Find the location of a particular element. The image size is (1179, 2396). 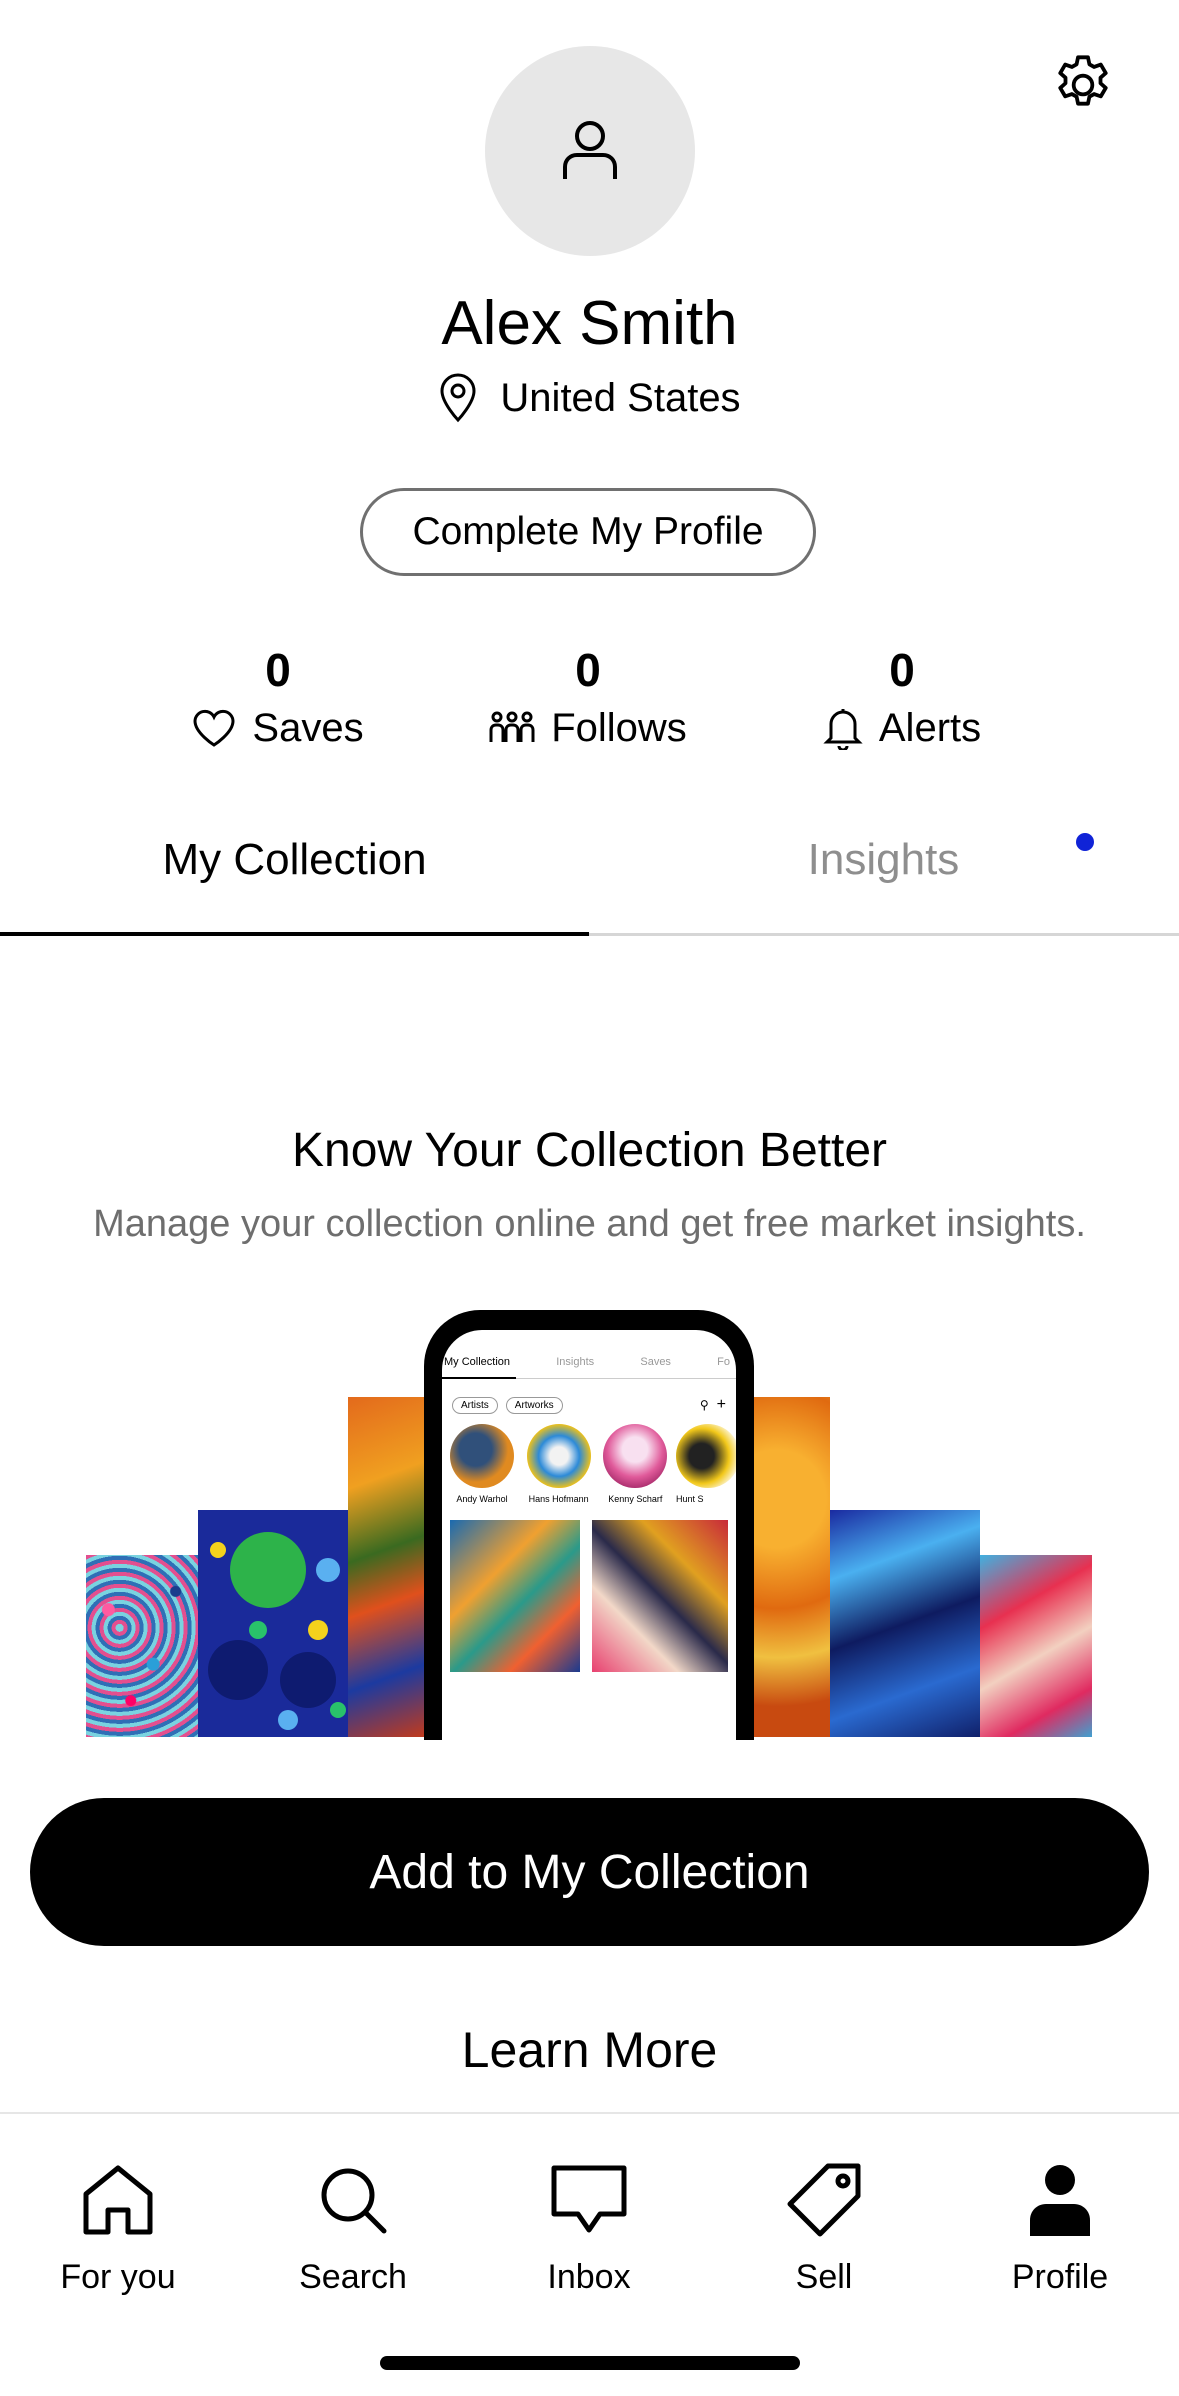

alerts-label: Alerts is located at coordinates (930, 728).